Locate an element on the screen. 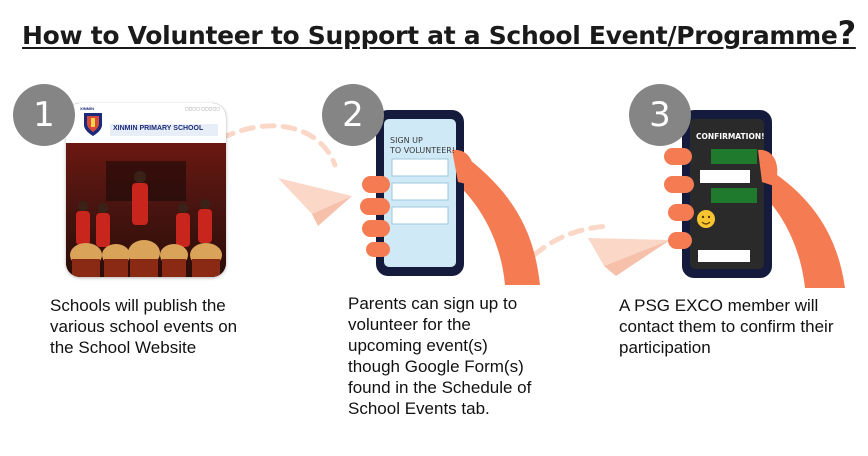 The image size is (868, 456). drum-performance-image is located at coordinates (146, 219).